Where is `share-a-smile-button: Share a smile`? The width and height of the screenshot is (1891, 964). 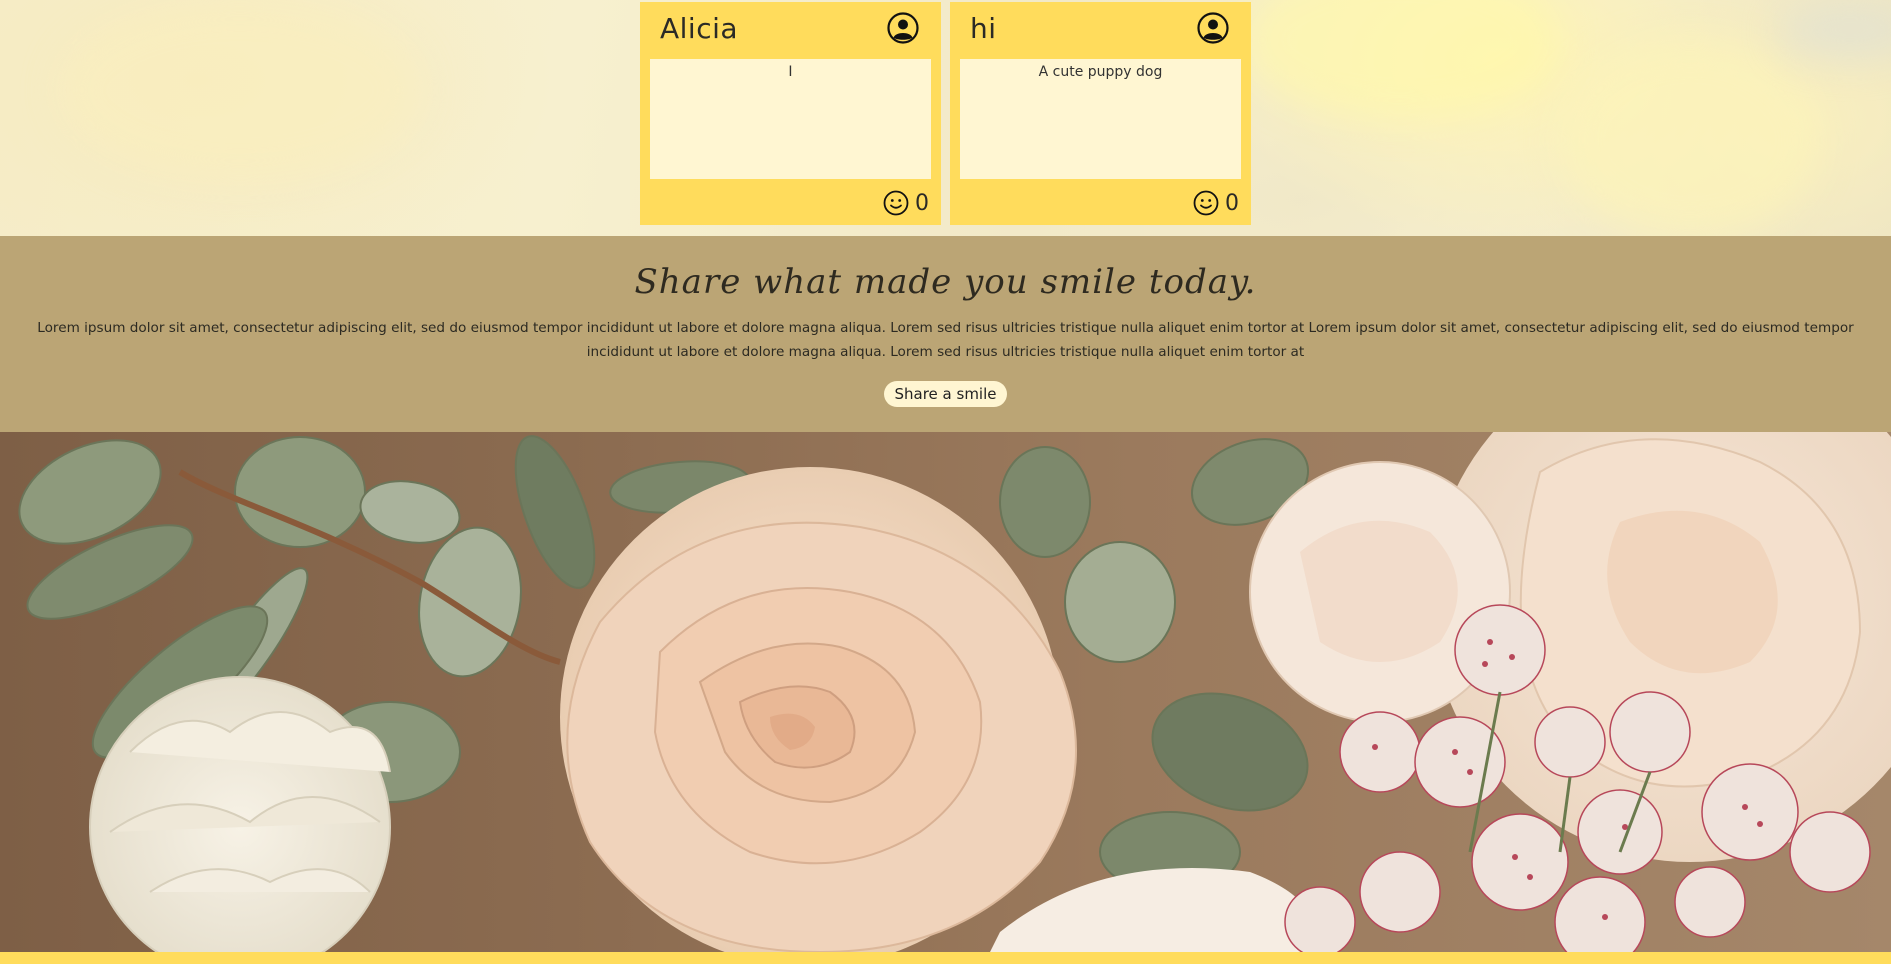
share-a-smile-button: Share a smile is located at coordinates (945, 394).